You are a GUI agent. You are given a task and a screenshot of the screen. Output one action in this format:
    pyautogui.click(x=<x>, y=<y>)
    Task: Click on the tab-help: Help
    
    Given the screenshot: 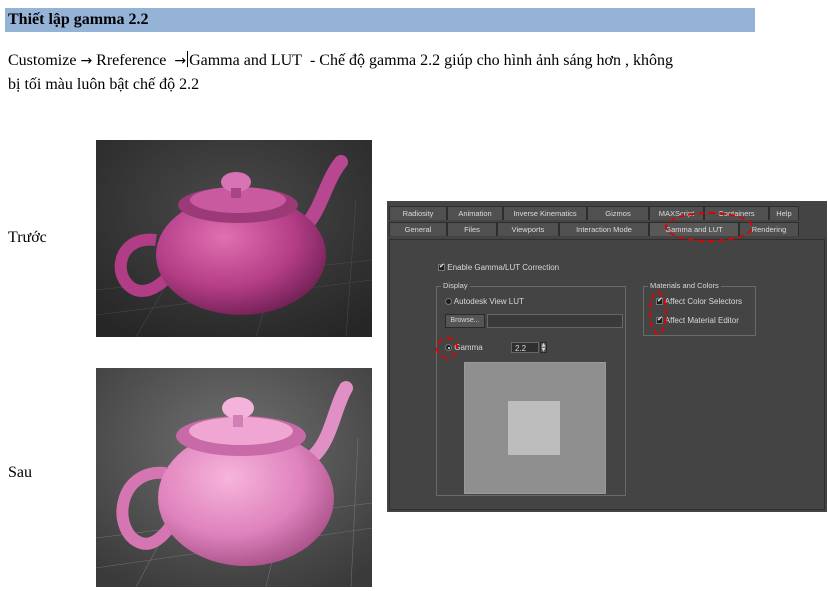 What is the action you would take?
    pyautogui.click(x=784, y=213)
    